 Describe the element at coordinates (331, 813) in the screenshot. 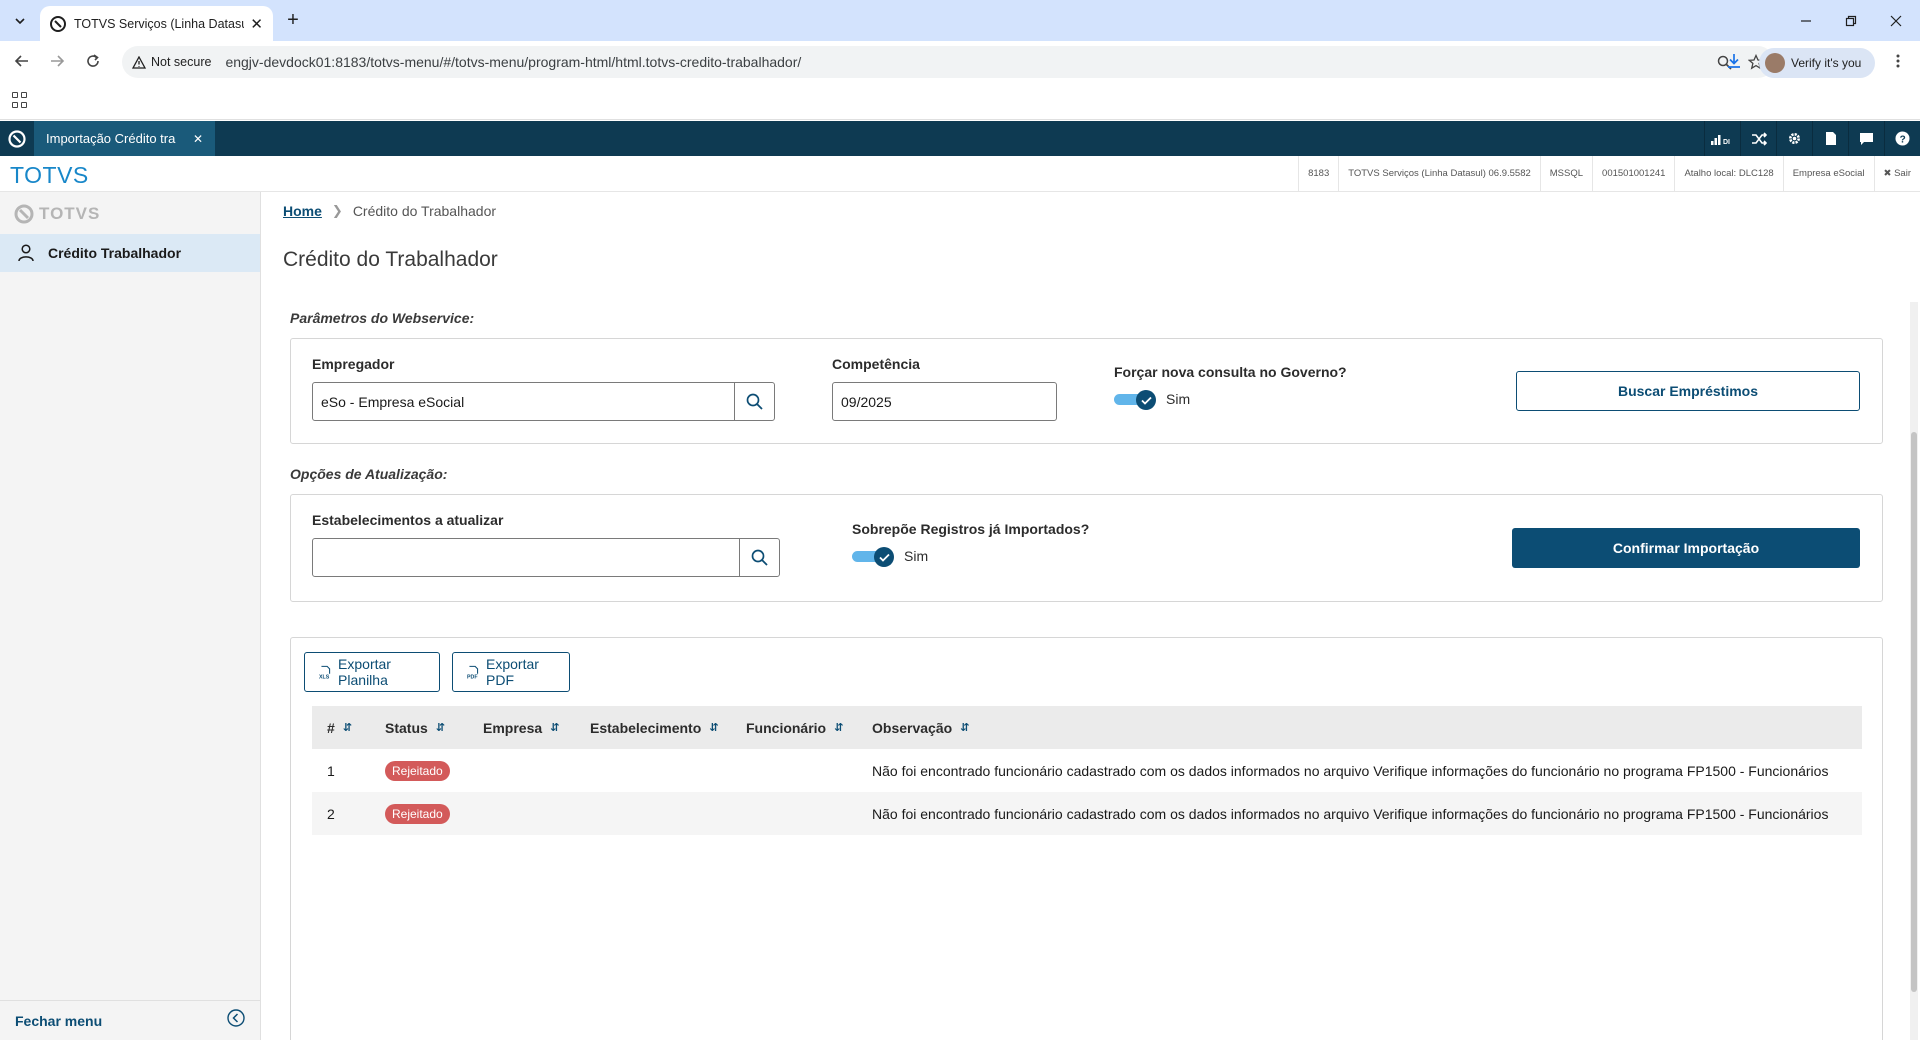

I see `cell-number: 2` at that location.